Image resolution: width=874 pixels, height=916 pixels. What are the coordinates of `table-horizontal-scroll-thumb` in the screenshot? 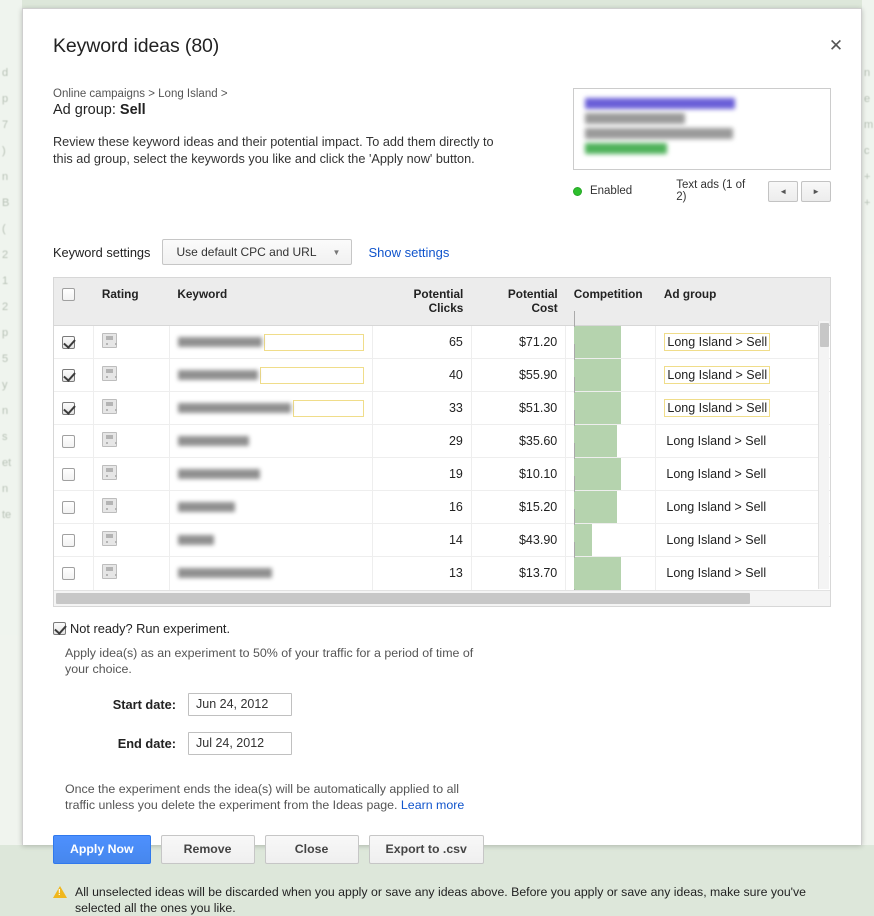 It's located at (403, 598).